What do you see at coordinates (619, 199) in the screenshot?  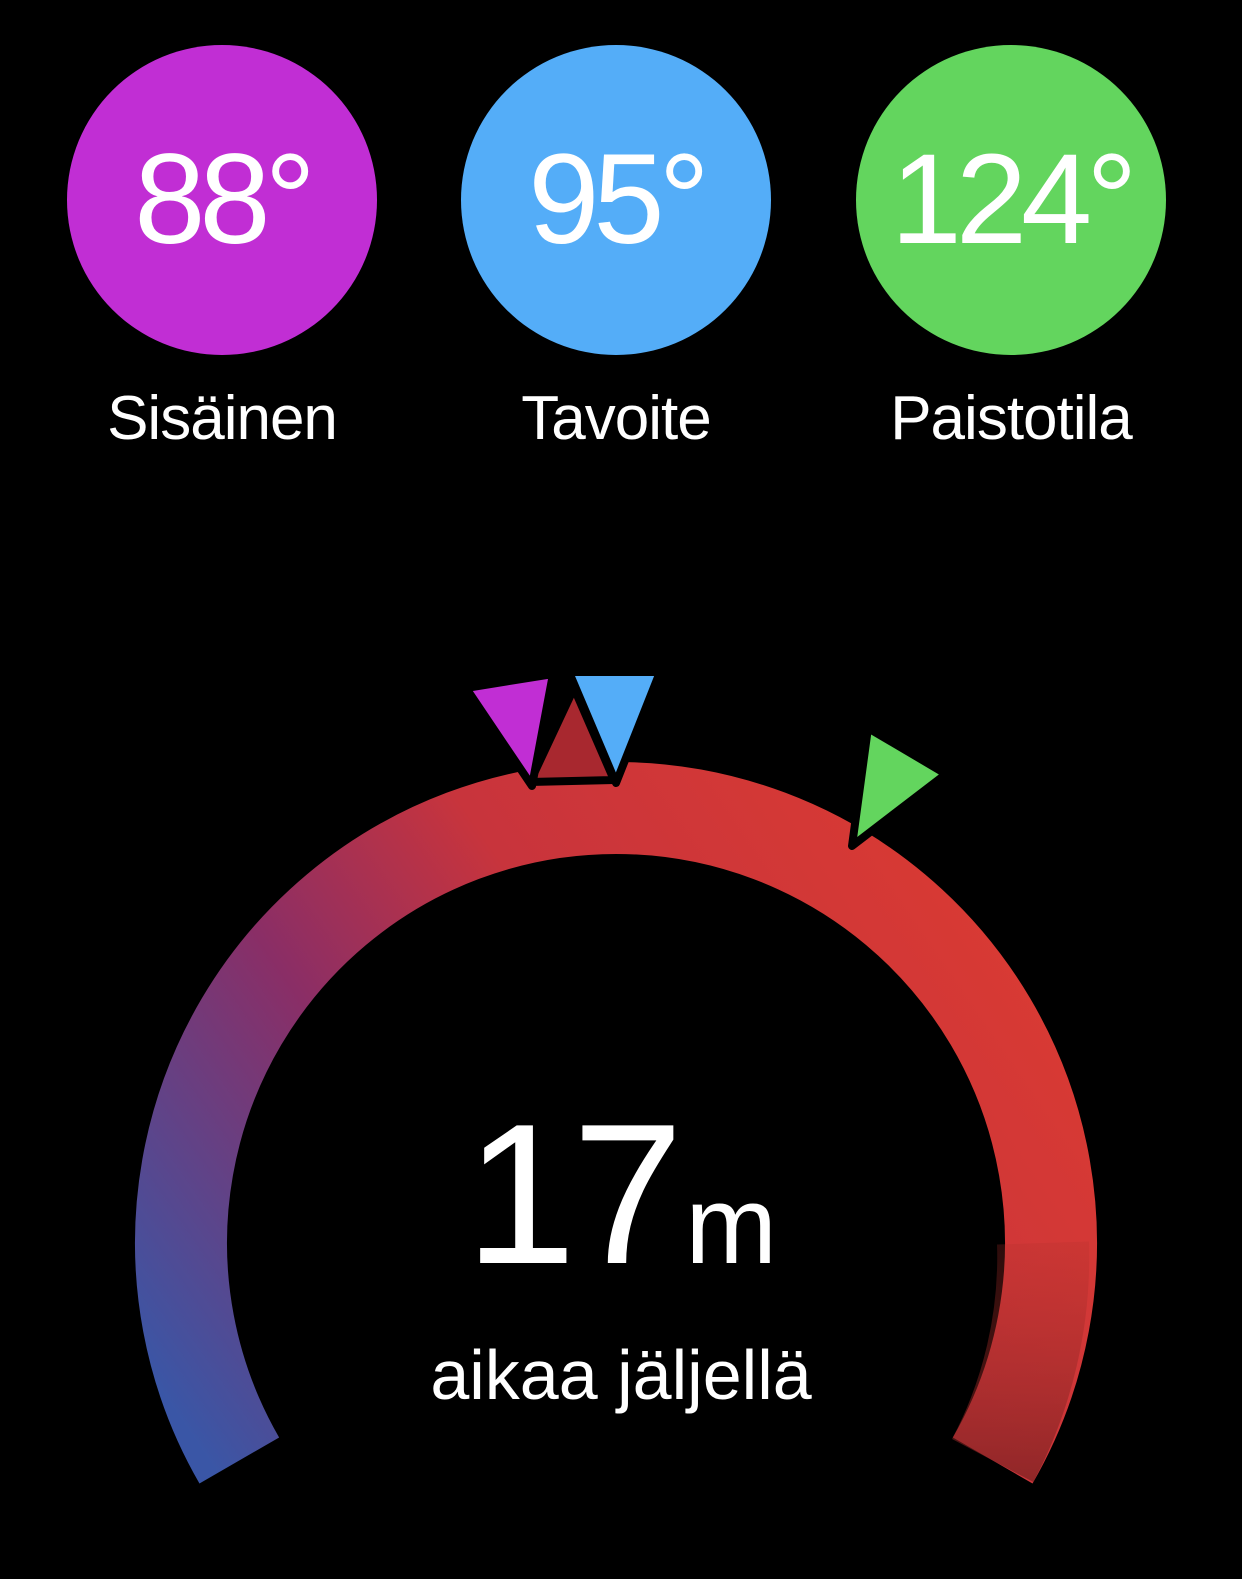 I see `target-temp-value: 95°` at bounding box center [619, 199].